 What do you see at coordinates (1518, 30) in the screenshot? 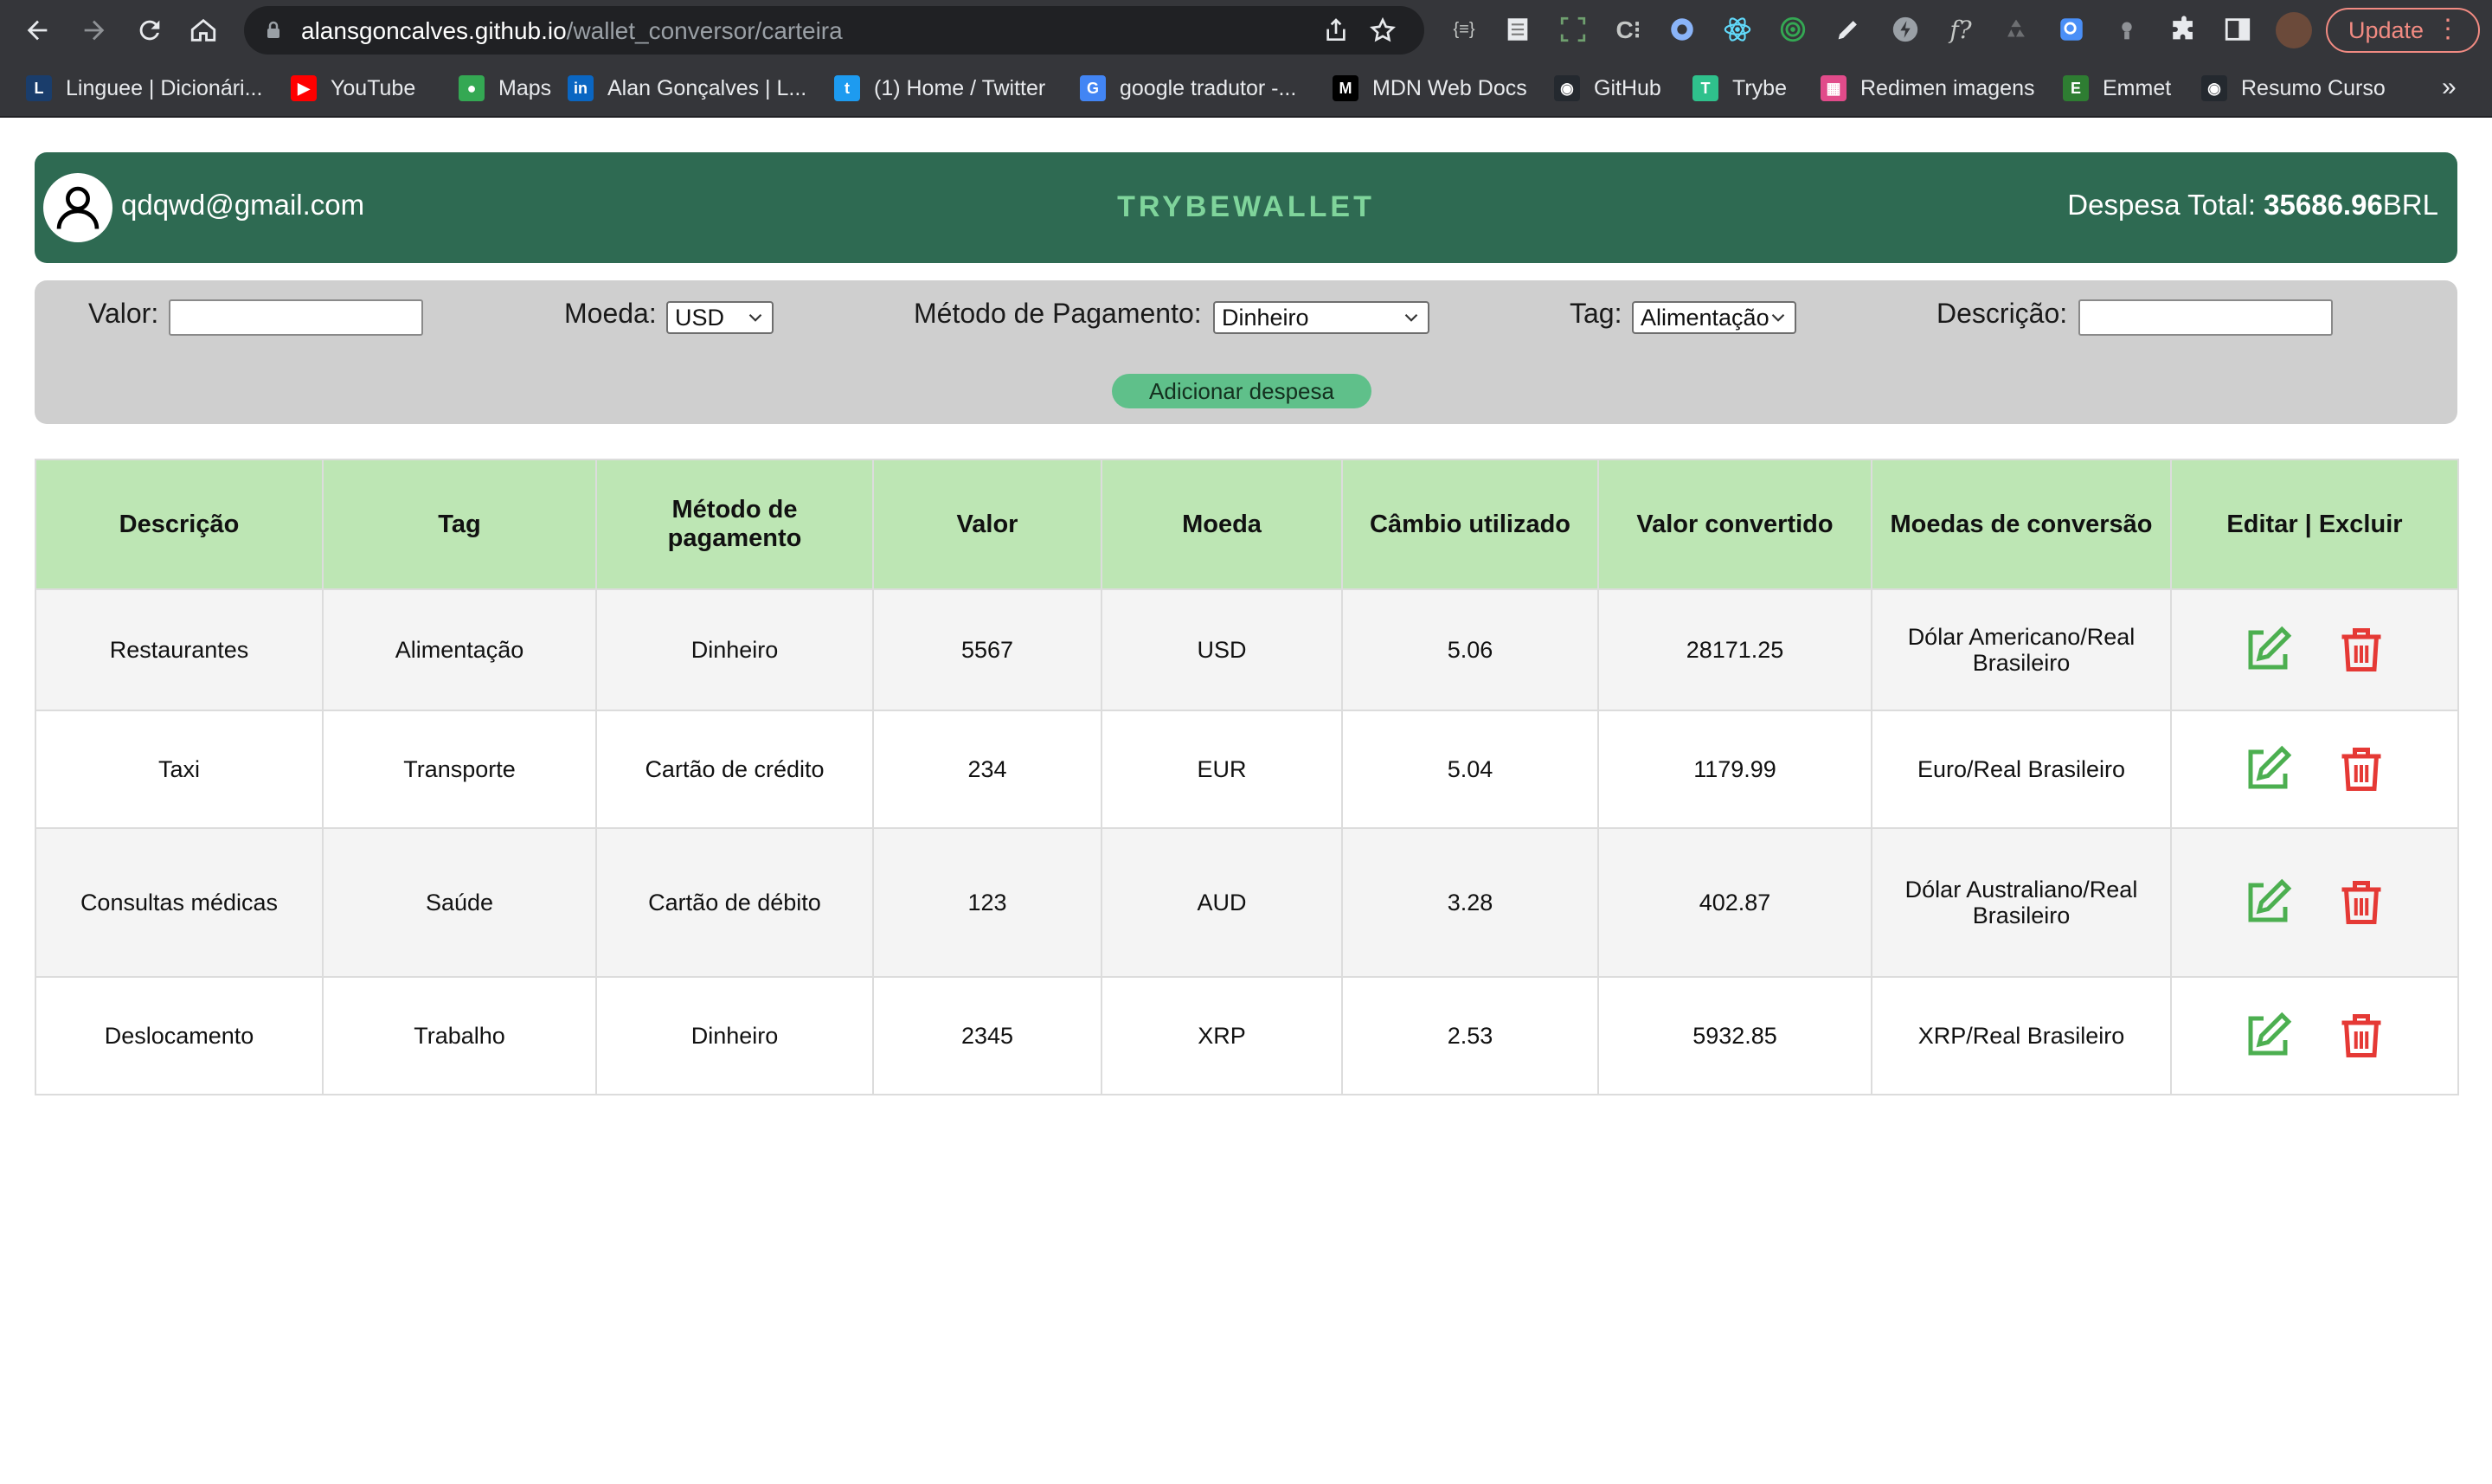
I see `extension-sheets-icon` at bounding box center [1518, 30].